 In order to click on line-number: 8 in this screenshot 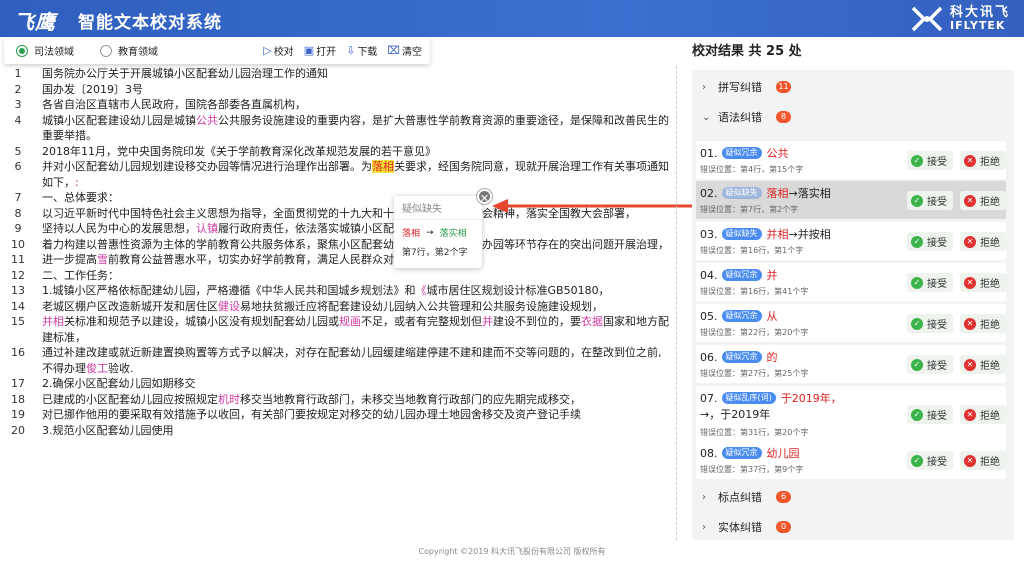, I will do `click(18, 213)`.